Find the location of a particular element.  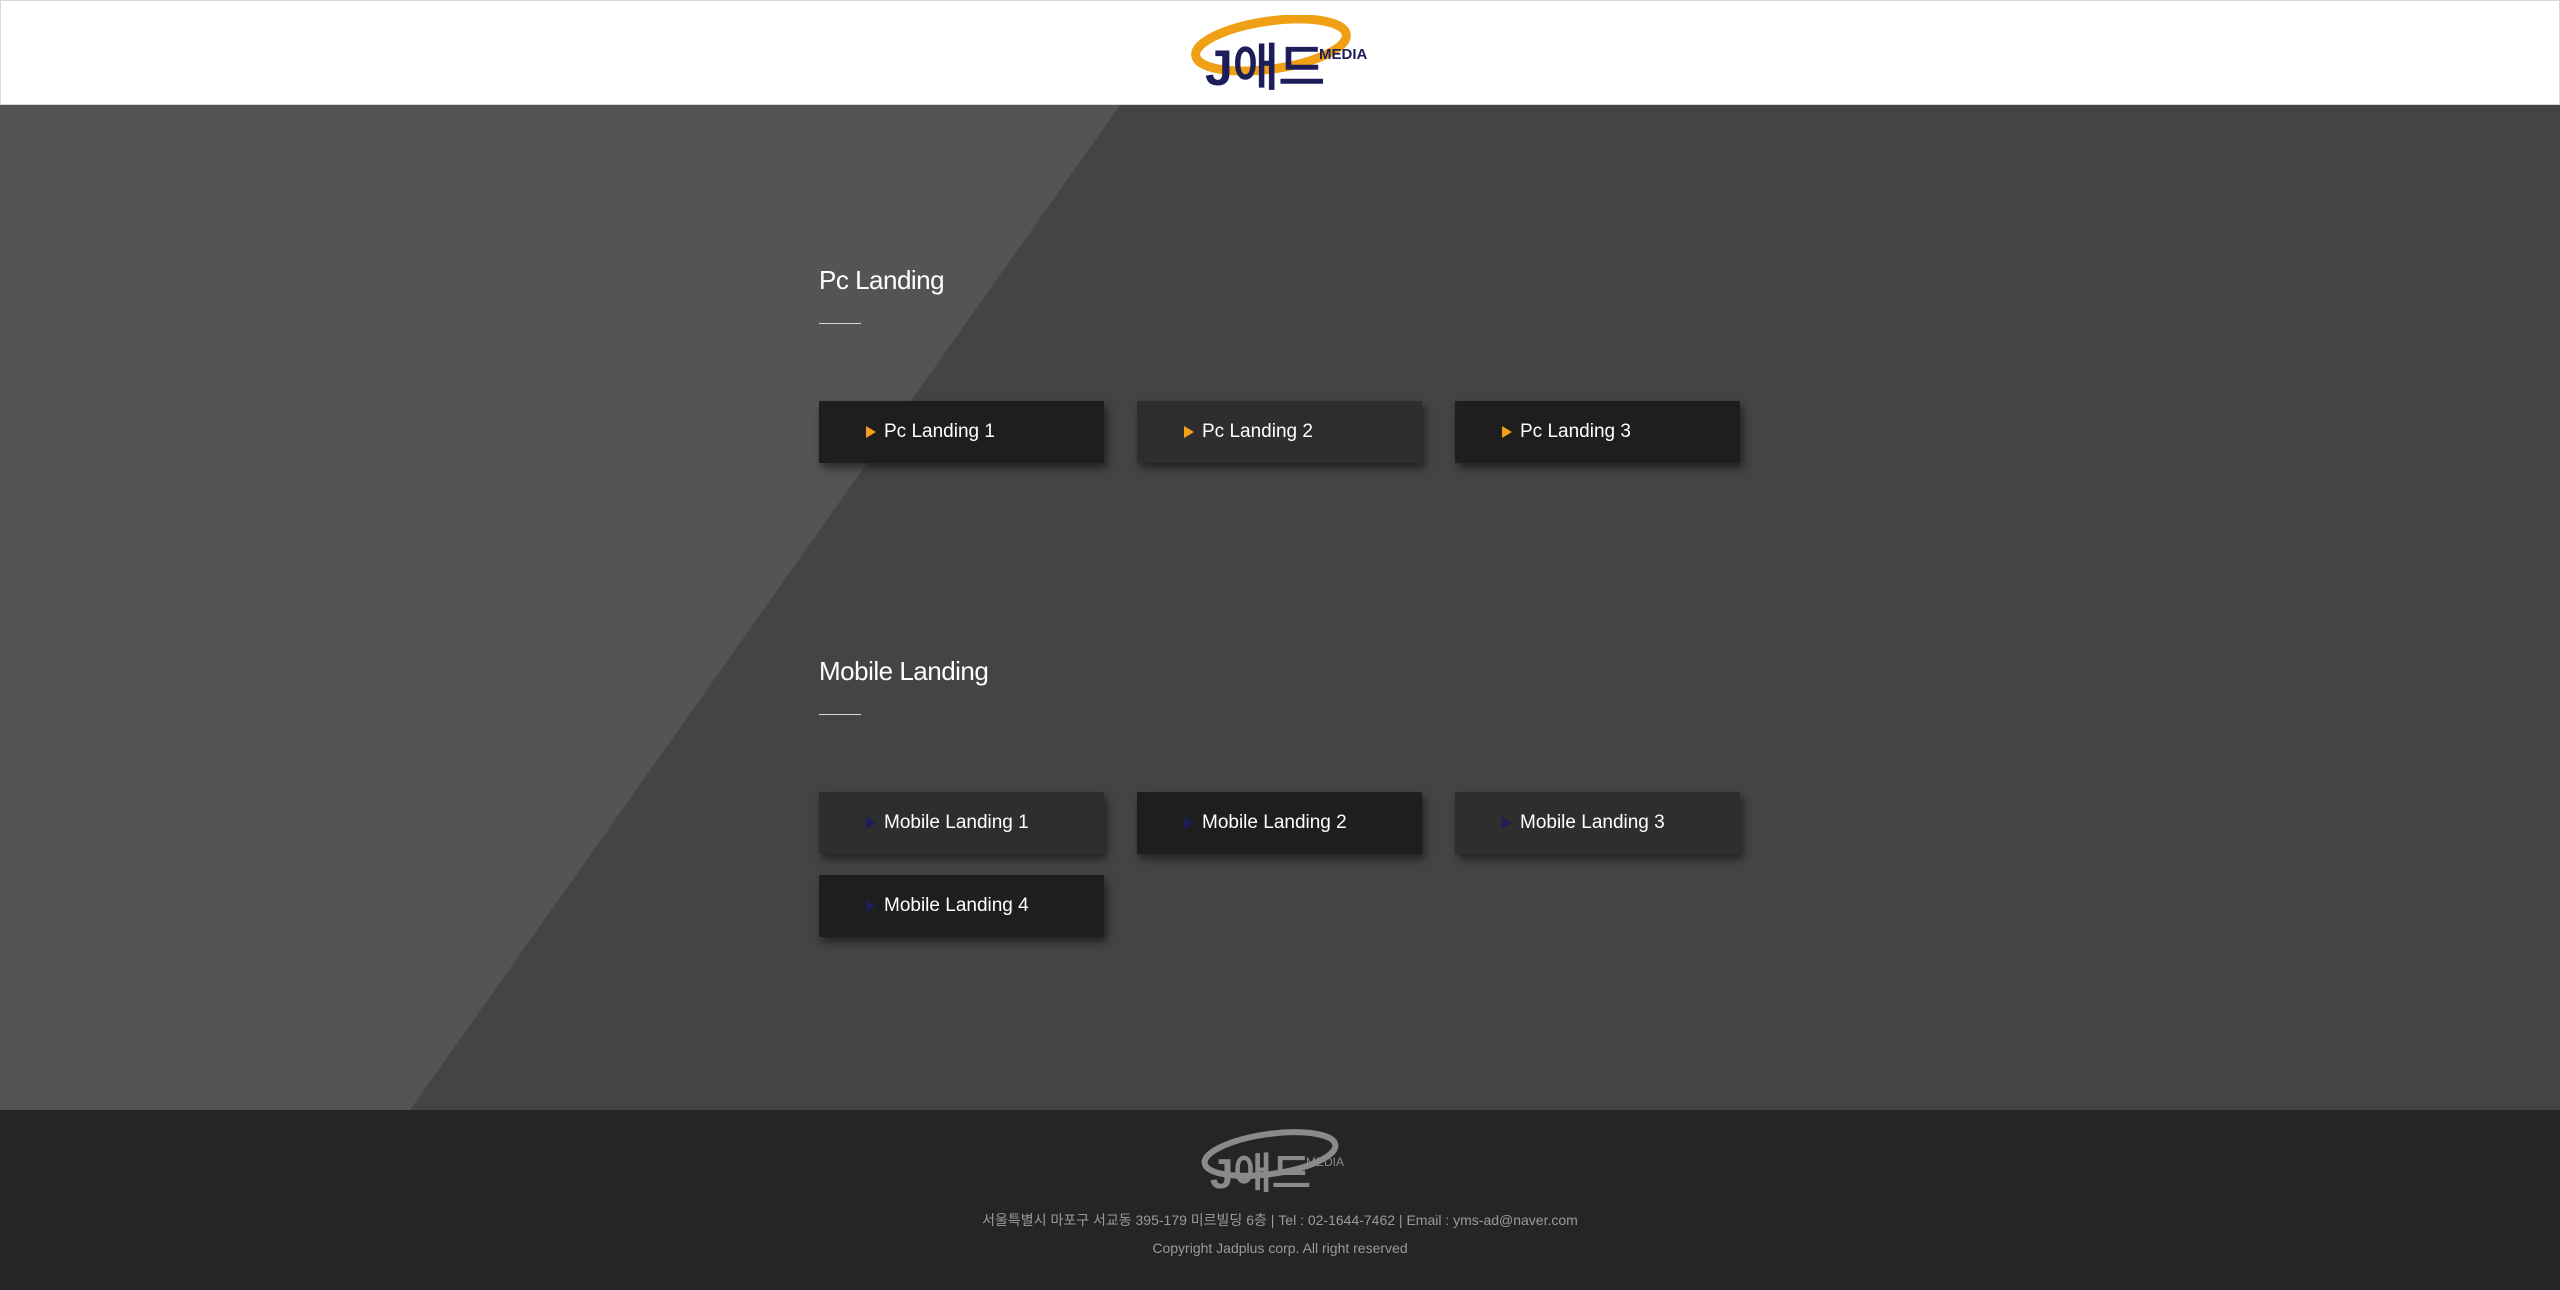

jad-media-logo: J애드 MEDIA is located at coordinates (1281, 53).